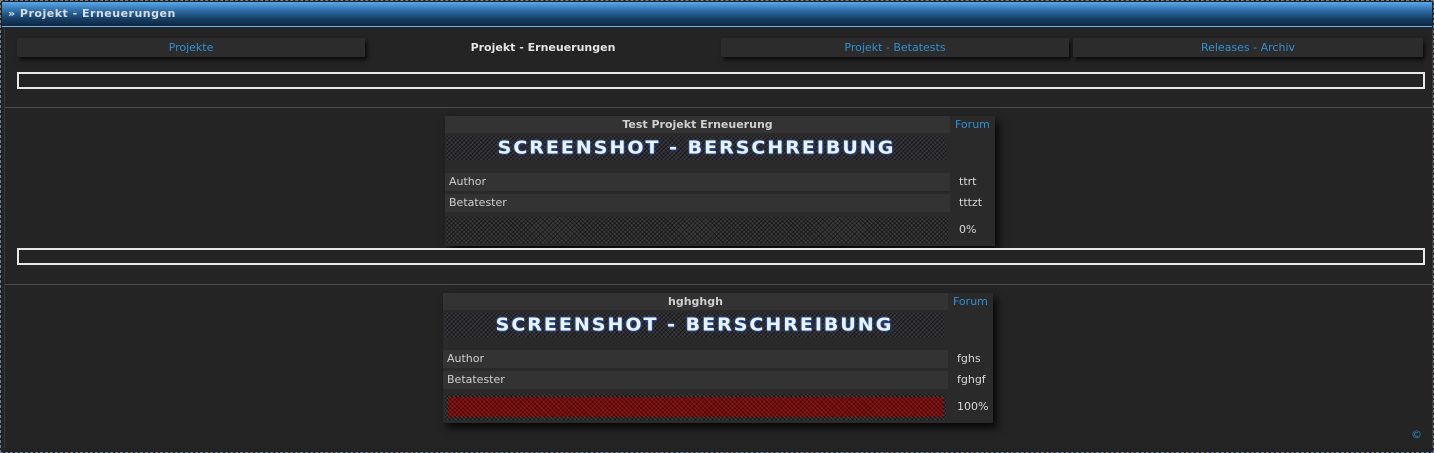 The image size is (1434, 453). What do you see at coordinates (543, 47) in the screenshot?
I see `tab-projekt-erneuerungen: Projekt - Erneuerungen` at bounding box center [543, 47].